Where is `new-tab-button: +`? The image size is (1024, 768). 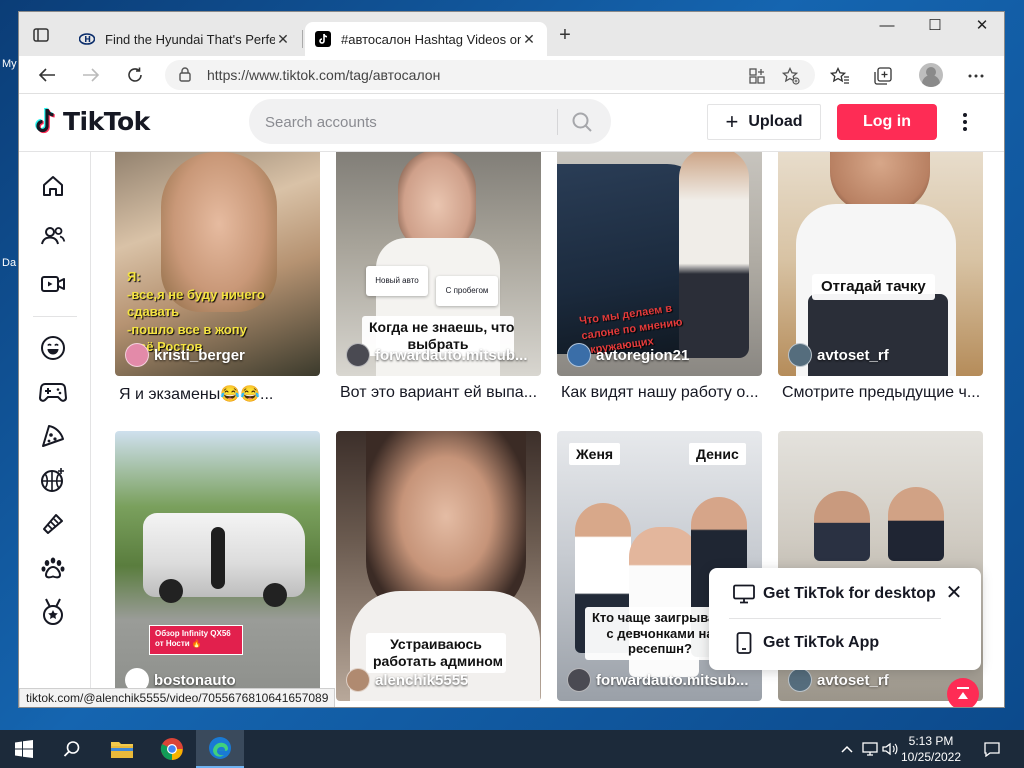
new-tab-button: + is located at coordinates (565, 36).